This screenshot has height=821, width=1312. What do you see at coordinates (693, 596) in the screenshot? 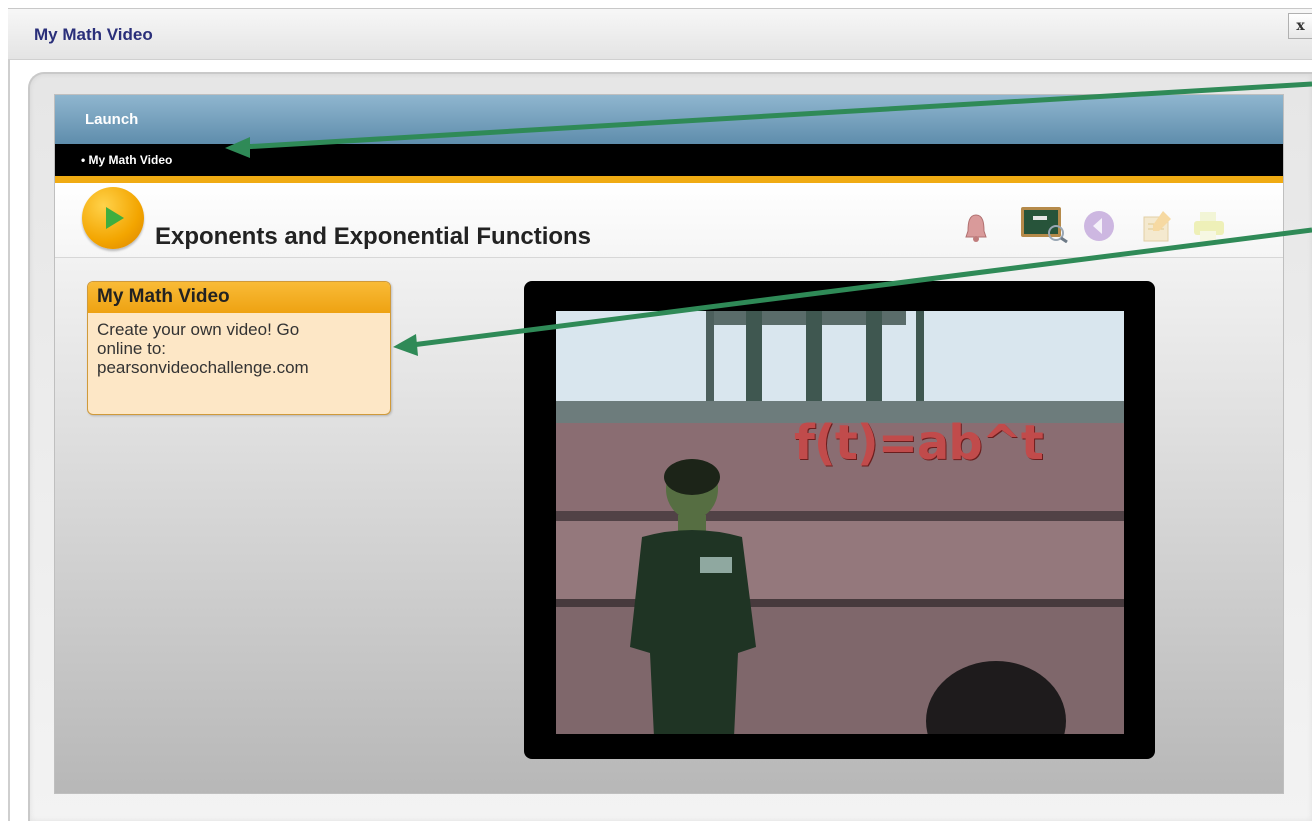
I see `person-figure` at bounding box center [693, 596].